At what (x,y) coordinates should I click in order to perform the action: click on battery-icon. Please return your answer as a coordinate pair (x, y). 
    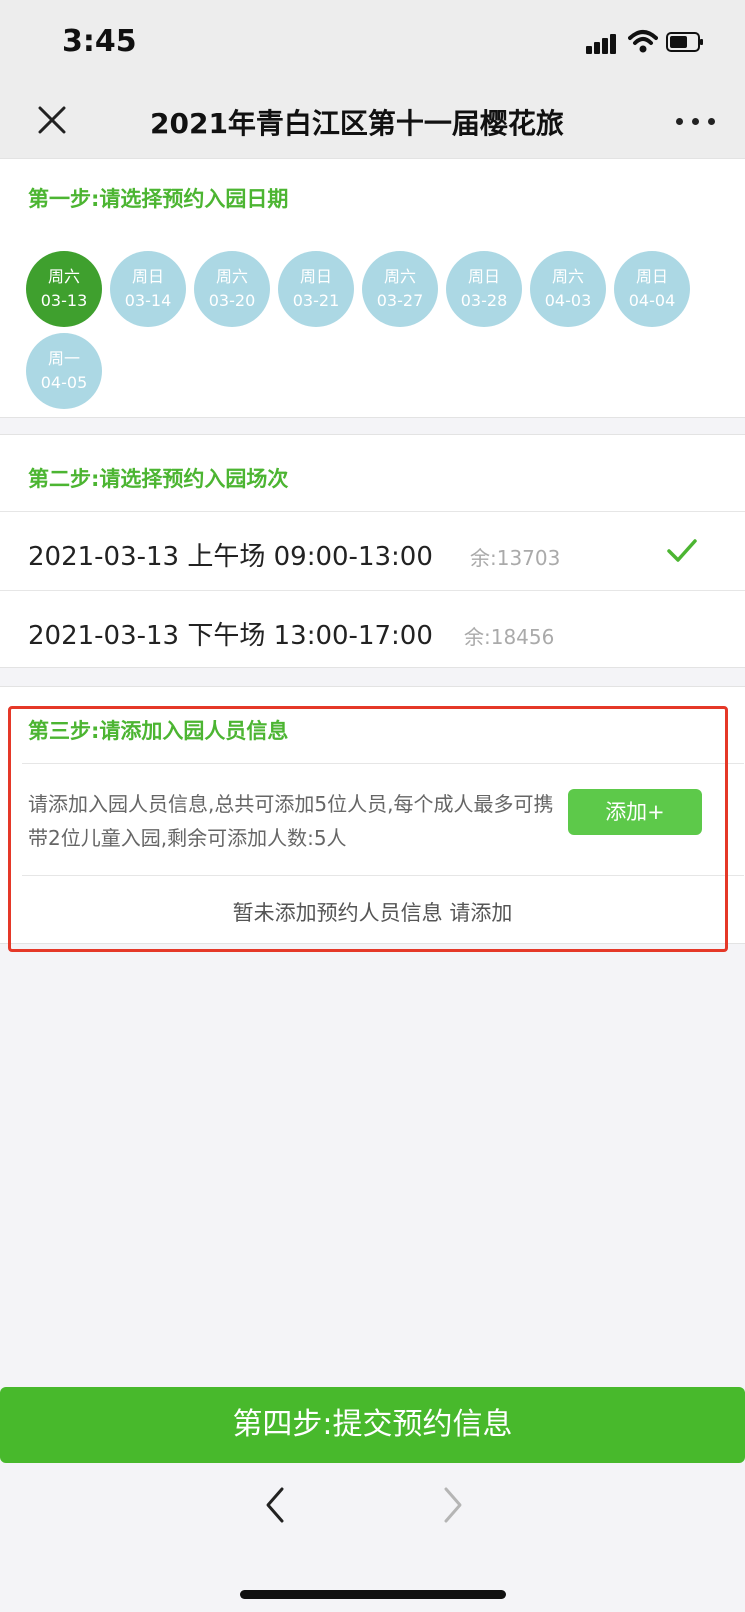
    Looking at the image, I should click on (684, 42).